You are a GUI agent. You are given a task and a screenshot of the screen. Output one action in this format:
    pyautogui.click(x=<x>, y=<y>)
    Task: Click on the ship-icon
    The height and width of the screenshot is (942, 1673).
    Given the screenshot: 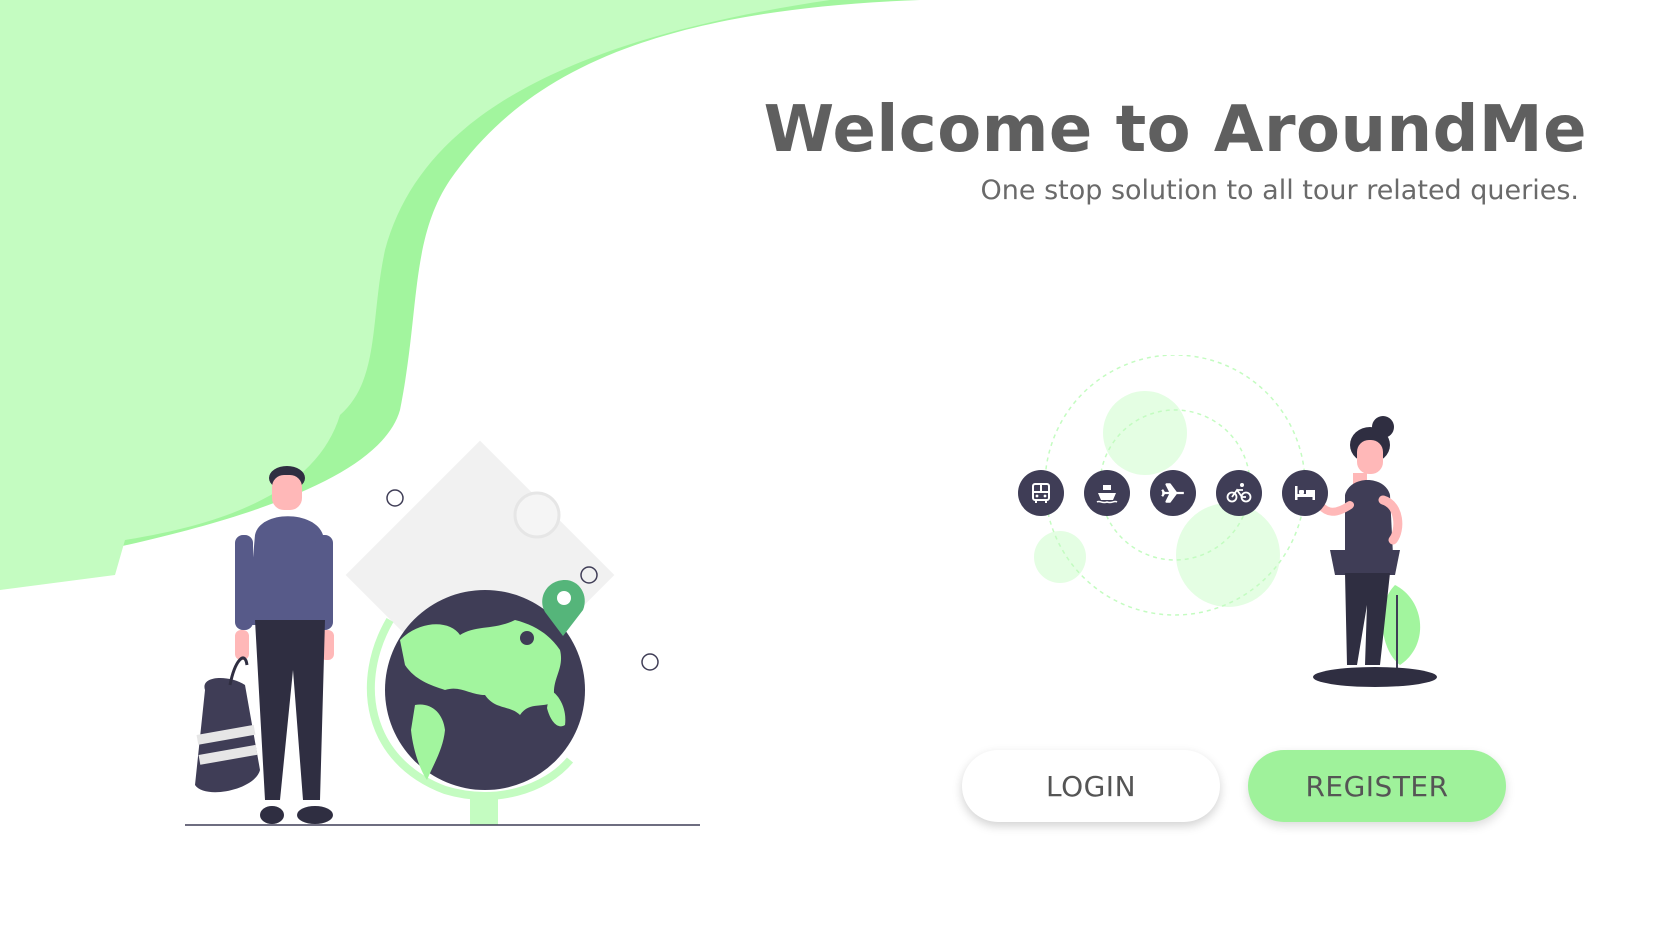 What is the action you would take?
    pyautogui.click(x=1107, y=493)
    